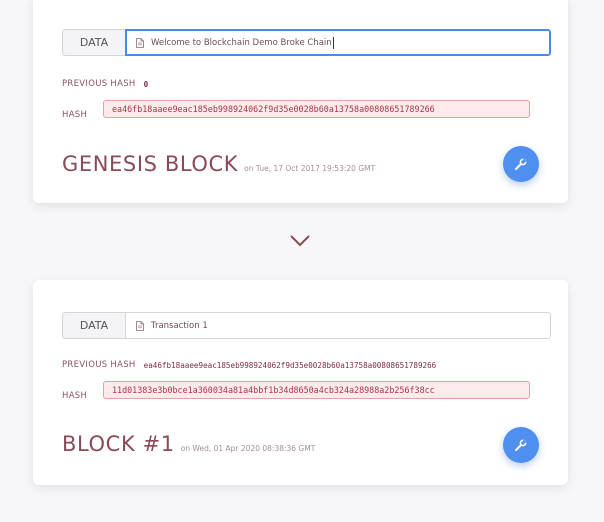 The width and height of the screenshot is (604, 522). I want to click on block-timestamp: on Wed, 01 Apr 2020 08:38:36 GMT, so click(248, 448).